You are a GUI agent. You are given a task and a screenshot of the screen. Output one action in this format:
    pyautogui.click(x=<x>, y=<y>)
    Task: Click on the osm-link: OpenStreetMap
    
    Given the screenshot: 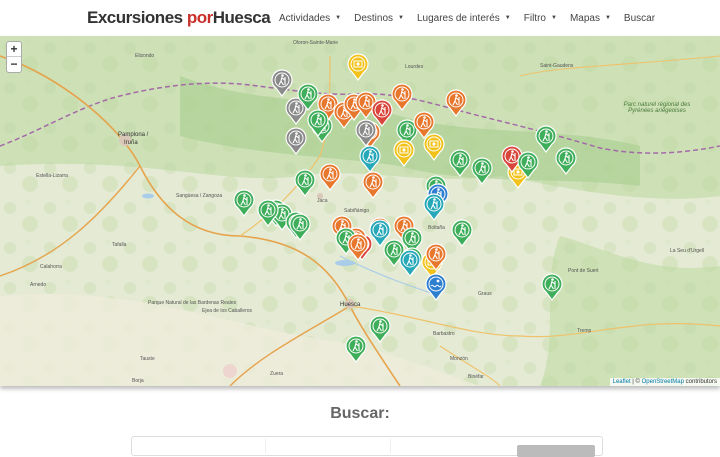 What is the action you would take?
    pyautogui.click(x=663, y=382)
    